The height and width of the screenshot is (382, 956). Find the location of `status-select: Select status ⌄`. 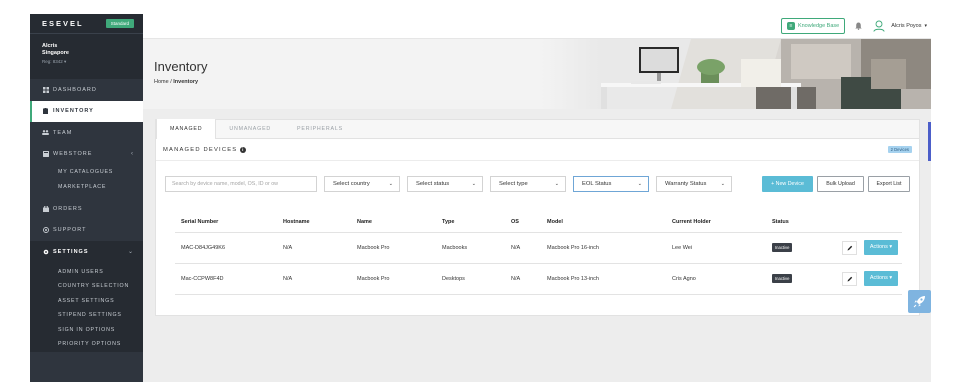

status-select: Select status ⌄ is located at coordinates (445, 184).